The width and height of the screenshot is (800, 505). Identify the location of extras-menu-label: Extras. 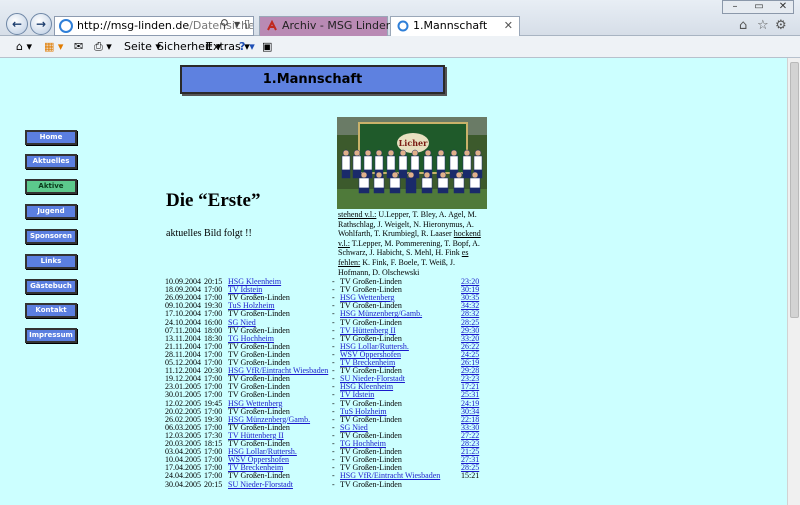
(223, 46).